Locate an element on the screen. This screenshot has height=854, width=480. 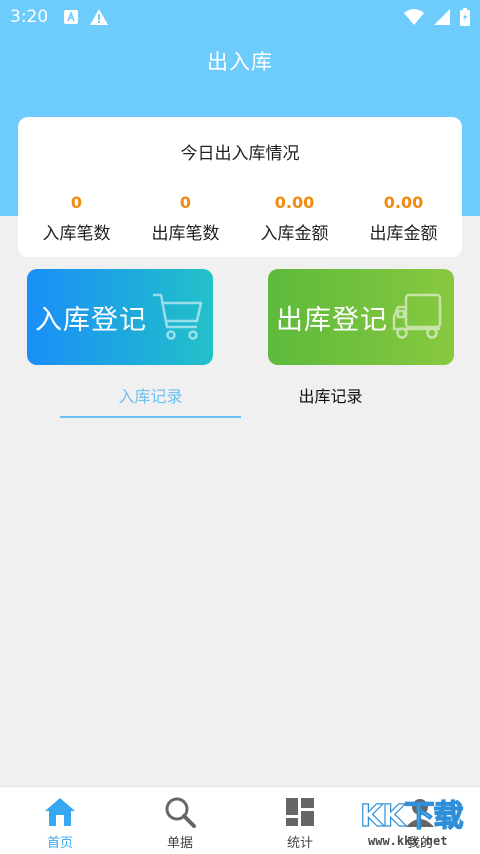
nav-label: 首页 is located at coordinates (59, 843).